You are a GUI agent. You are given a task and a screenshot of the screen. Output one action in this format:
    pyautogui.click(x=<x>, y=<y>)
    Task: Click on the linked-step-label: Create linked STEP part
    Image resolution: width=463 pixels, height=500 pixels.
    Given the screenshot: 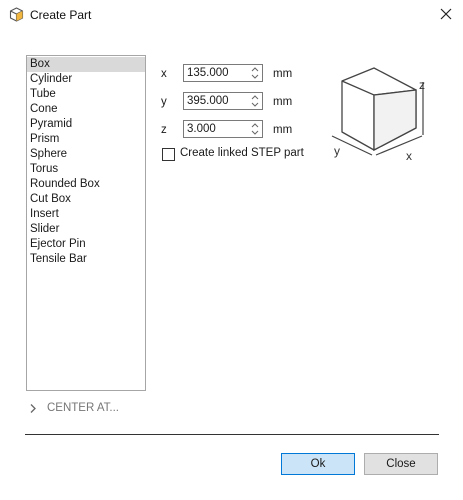 What is the action you would take?
    pyautogui.click(x=242, y=153)
    